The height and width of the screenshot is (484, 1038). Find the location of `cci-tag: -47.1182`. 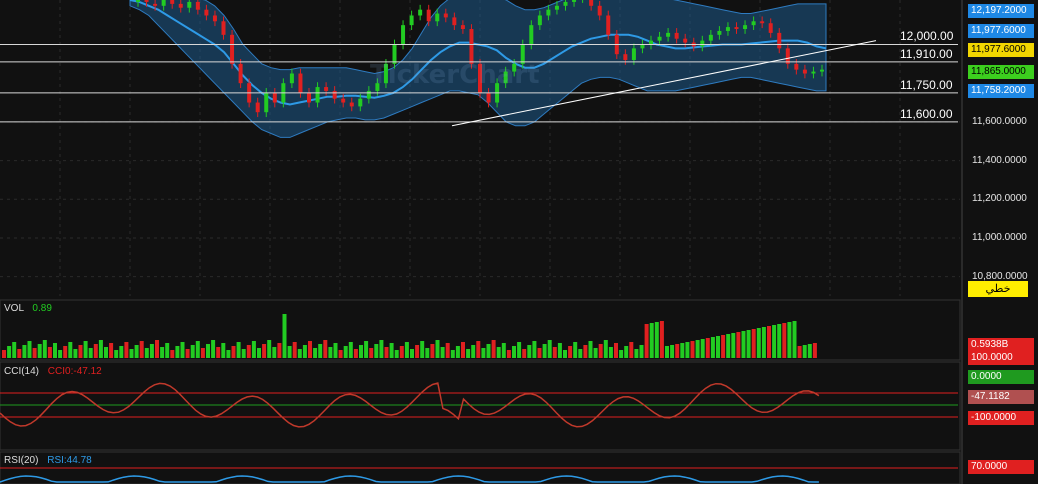

cci-tag: -47.1182 is located at coordinates (1001, 397).